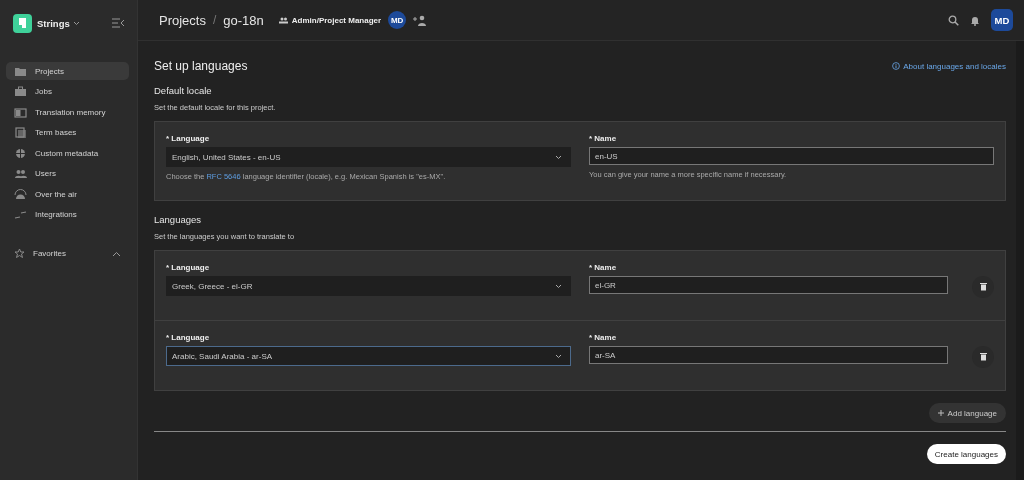 This screenshot has width=1024, height=480. What do you see at coordinates (58, 23) in the screenshot?
I see `app-switcher: Strings` at bounding box center [58, 23].